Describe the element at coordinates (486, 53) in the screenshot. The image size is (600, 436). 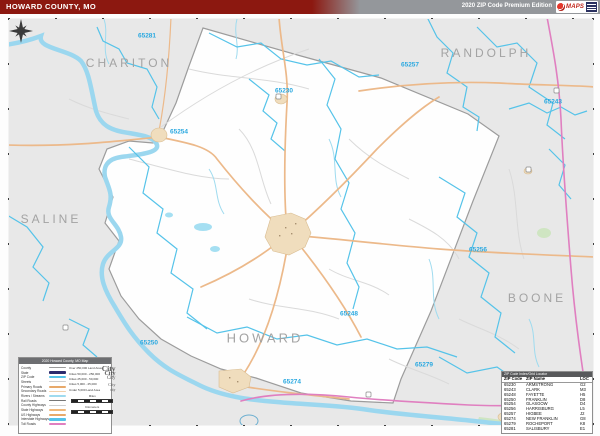
I see `county-label: RANDOLPH` at that location.